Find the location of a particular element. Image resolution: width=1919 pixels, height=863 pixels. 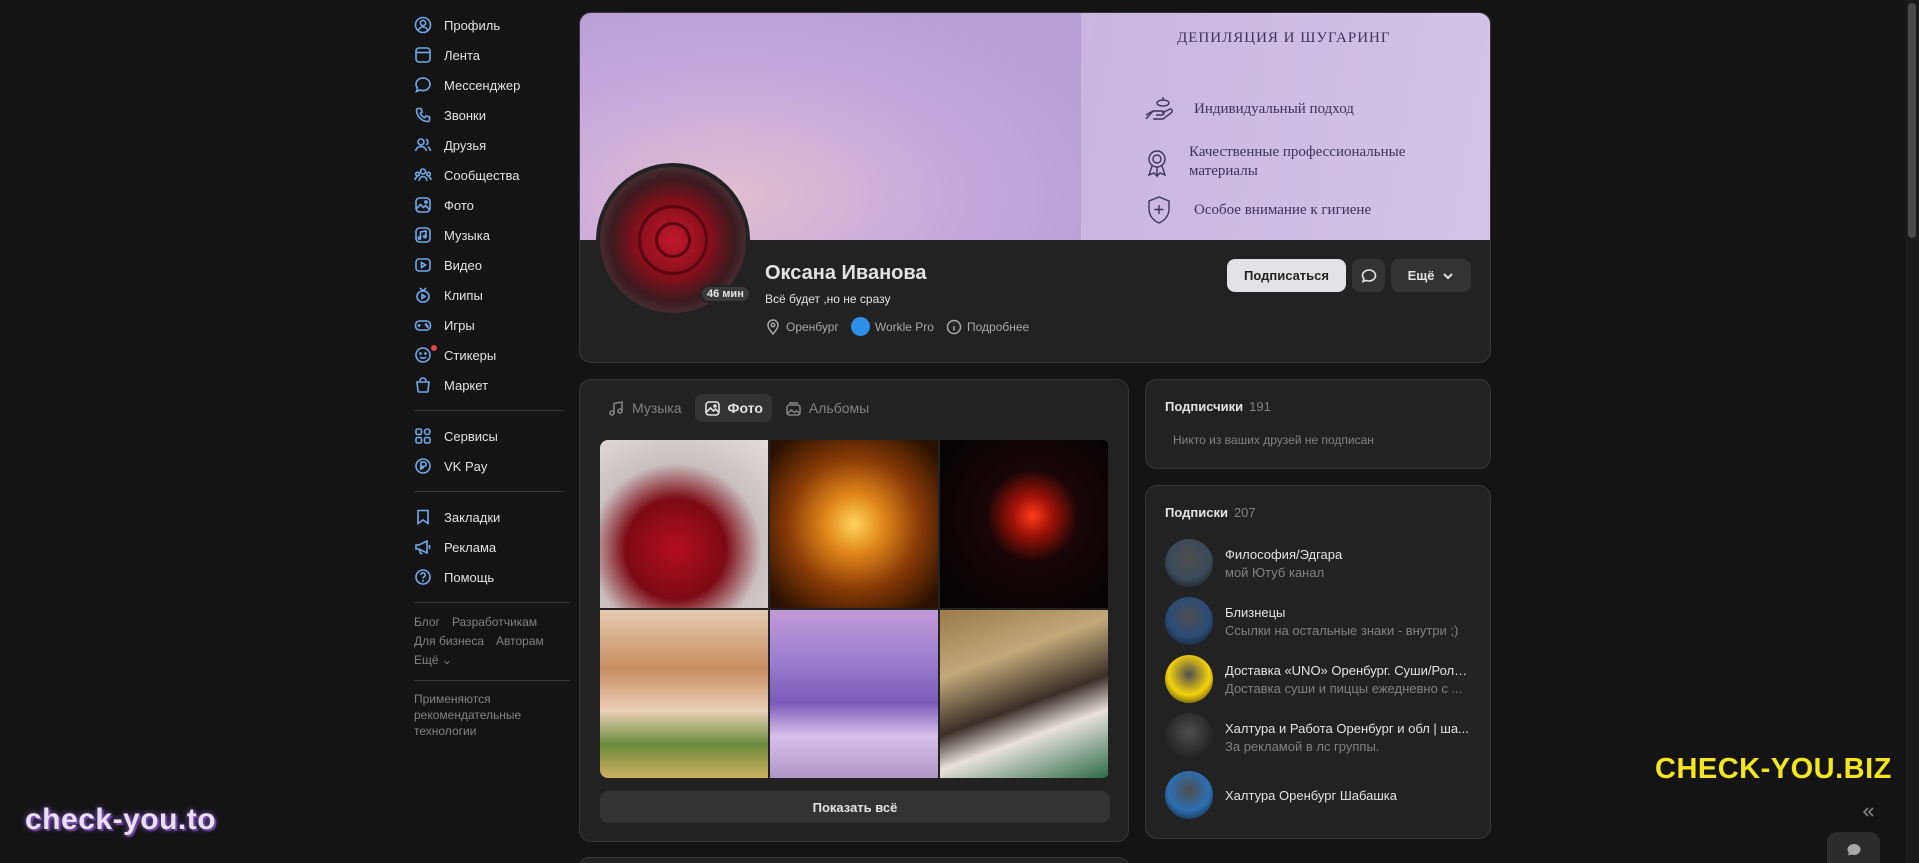

feed-icon is located at coordinates (423, 55).